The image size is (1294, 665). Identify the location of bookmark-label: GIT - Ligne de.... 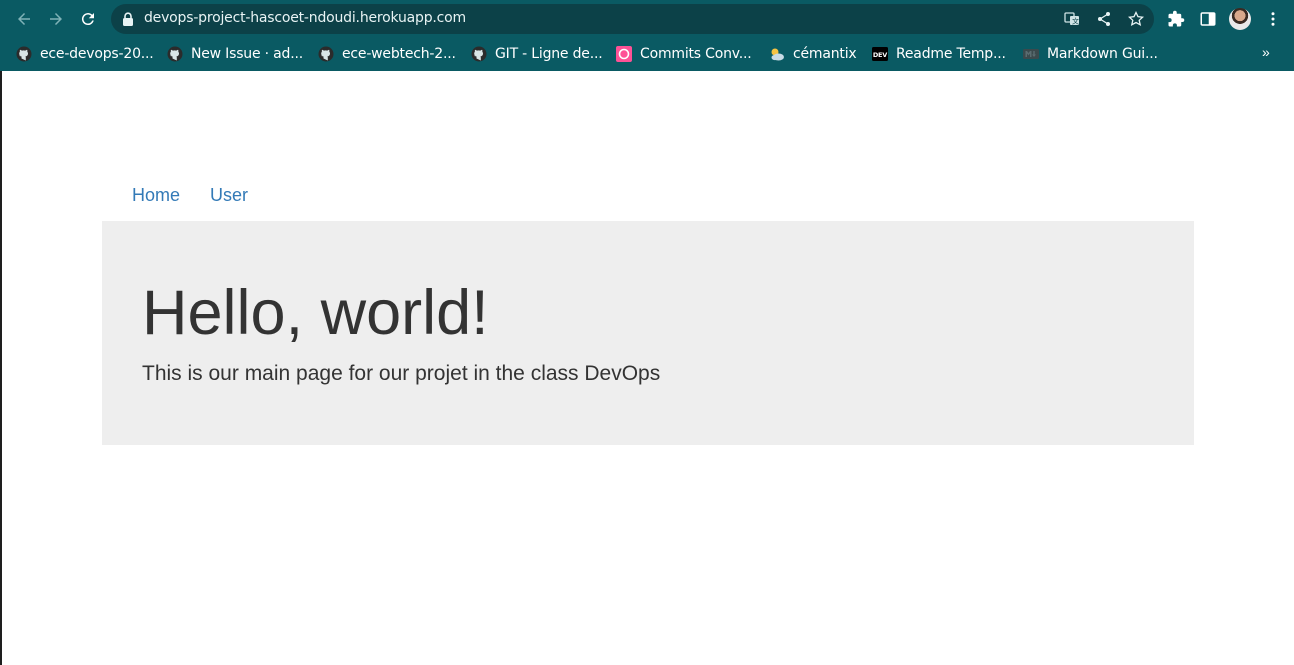
(549, 54).